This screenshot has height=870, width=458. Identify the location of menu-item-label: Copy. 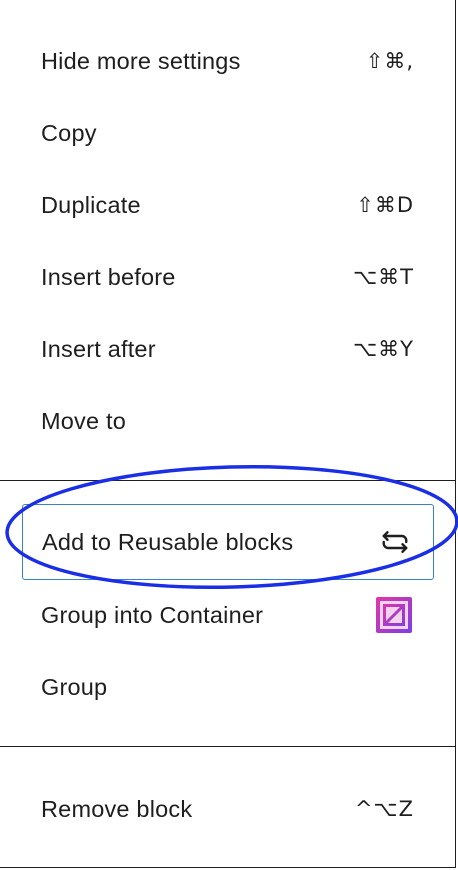
(69, 132).